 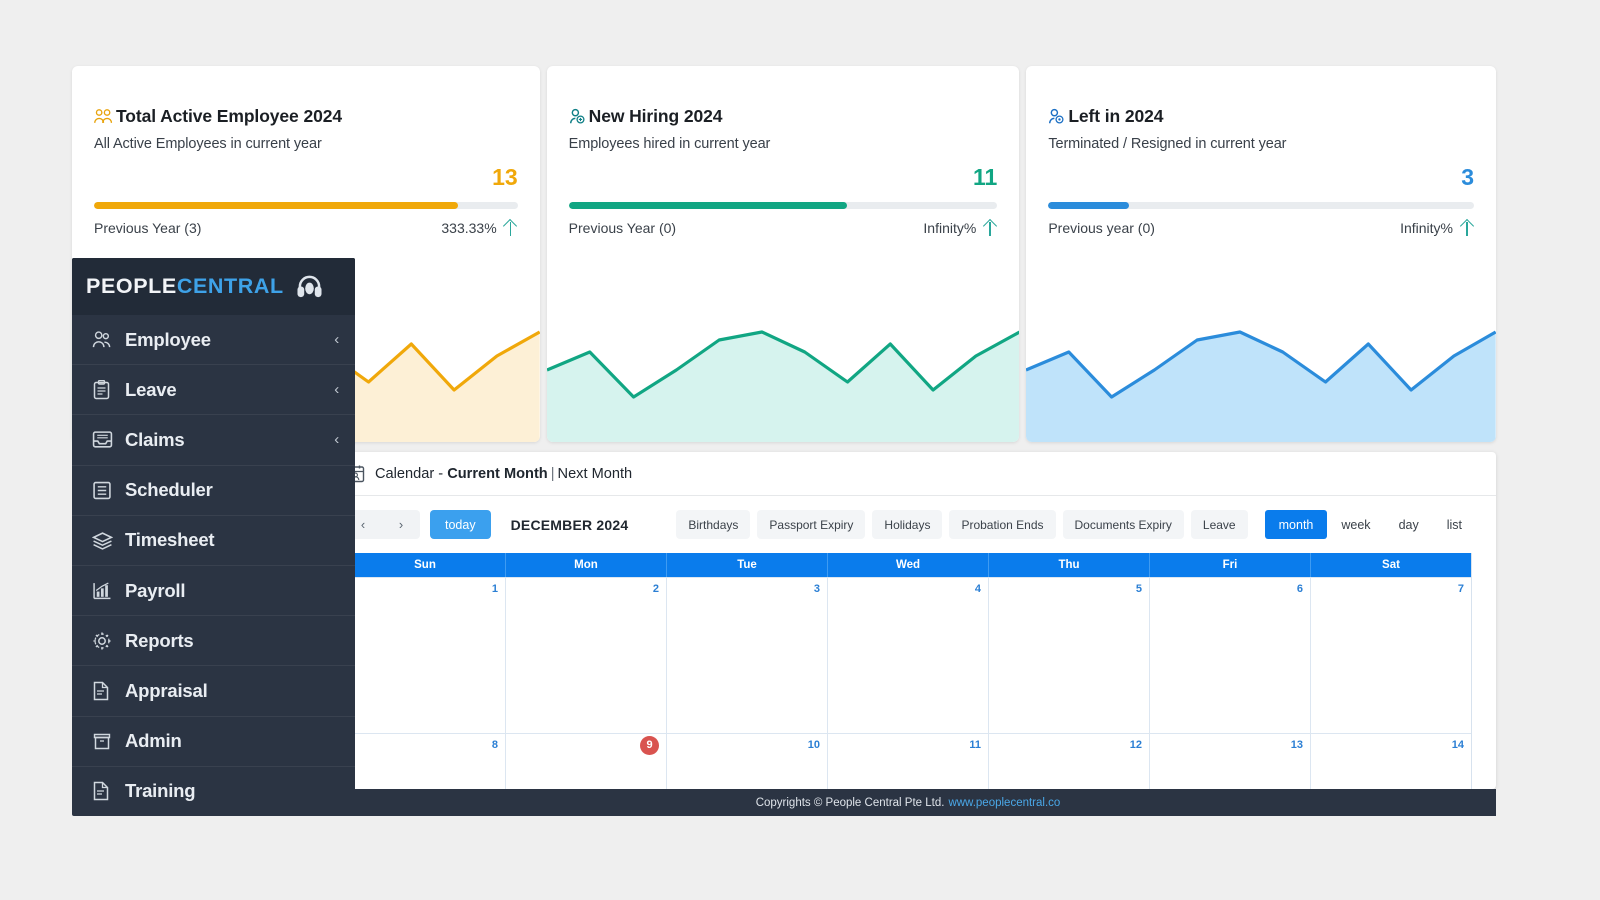 I want to click on sidebar-item-timesheet: Timesheet, so click(x=213, y=541).